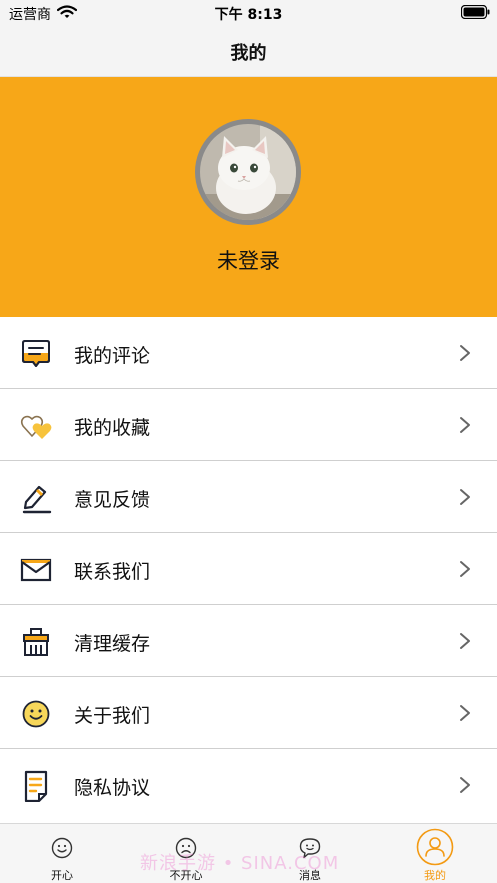  What do you see at coordinates (36, 353) in the screenshot?
I see `comment-icon` at bounding box center [36, 353].